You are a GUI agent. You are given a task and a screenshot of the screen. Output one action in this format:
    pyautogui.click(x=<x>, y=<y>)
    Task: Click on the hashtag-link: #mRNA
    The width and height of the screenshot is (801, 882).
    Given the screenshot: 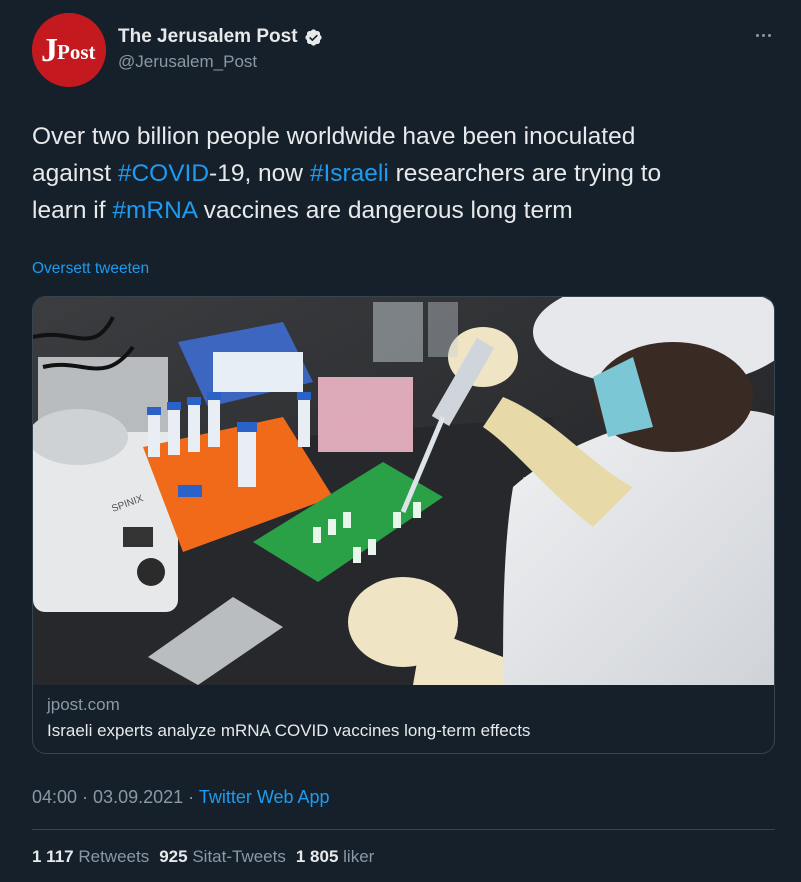 What is the action you would take?
    pyautogui.click(x=154, y=210)
    